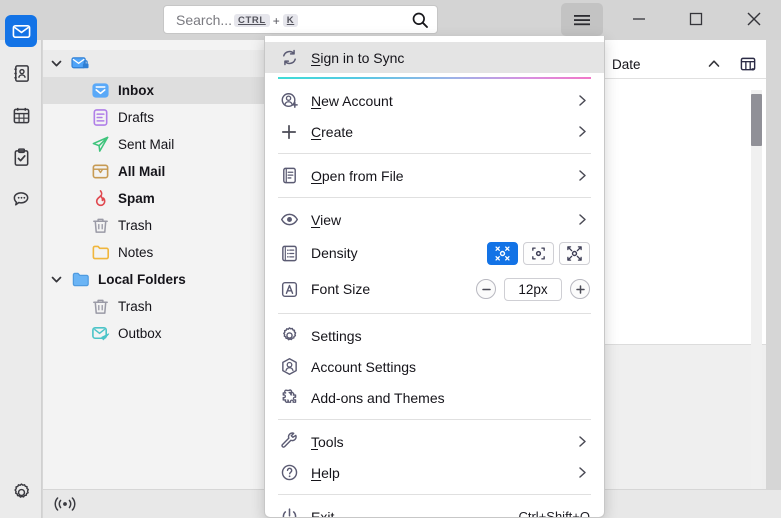 Image resolution: width=781 pixels, height=518 pixels. What do you see at coordinates (756, 120) in the screenshot?
I see `vertical-scrollbar-thumb` at bounding box center [756, 120].